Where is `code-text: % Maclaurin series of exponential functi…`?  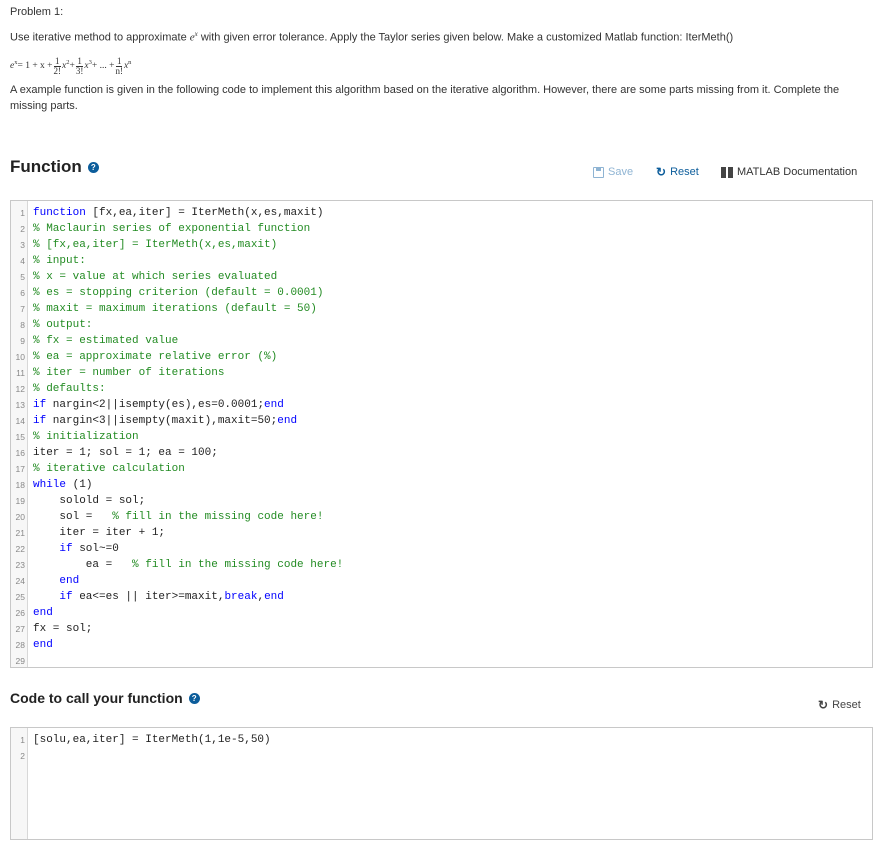 code-text: % Maclaurin series of exponential functi… is located at coordinates (169, 229).